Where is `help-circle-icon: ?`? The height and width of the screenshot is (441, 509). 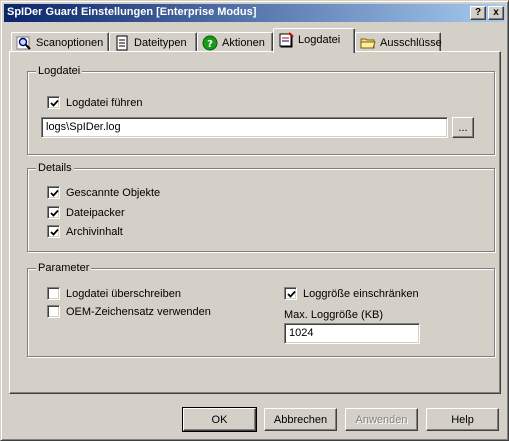 help-circle-icon: ? is located at coordinates (210, 43).